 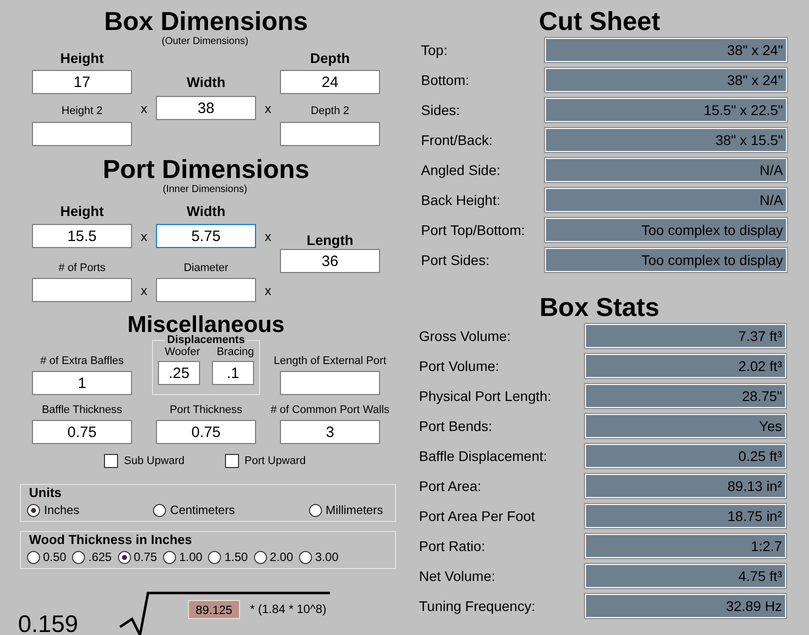 What do you see at coordinates (666, 110) in the screenshot?
I see `output-field: 15.5" x 22.5"` at bounding box center [666, 110].